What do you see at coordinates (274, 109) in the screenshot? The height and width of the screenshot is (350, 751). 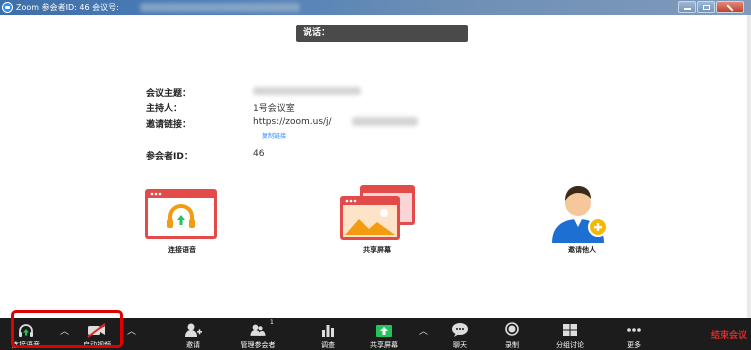 I see `host-value: 1号会议室` at bounding box center [274, 109].